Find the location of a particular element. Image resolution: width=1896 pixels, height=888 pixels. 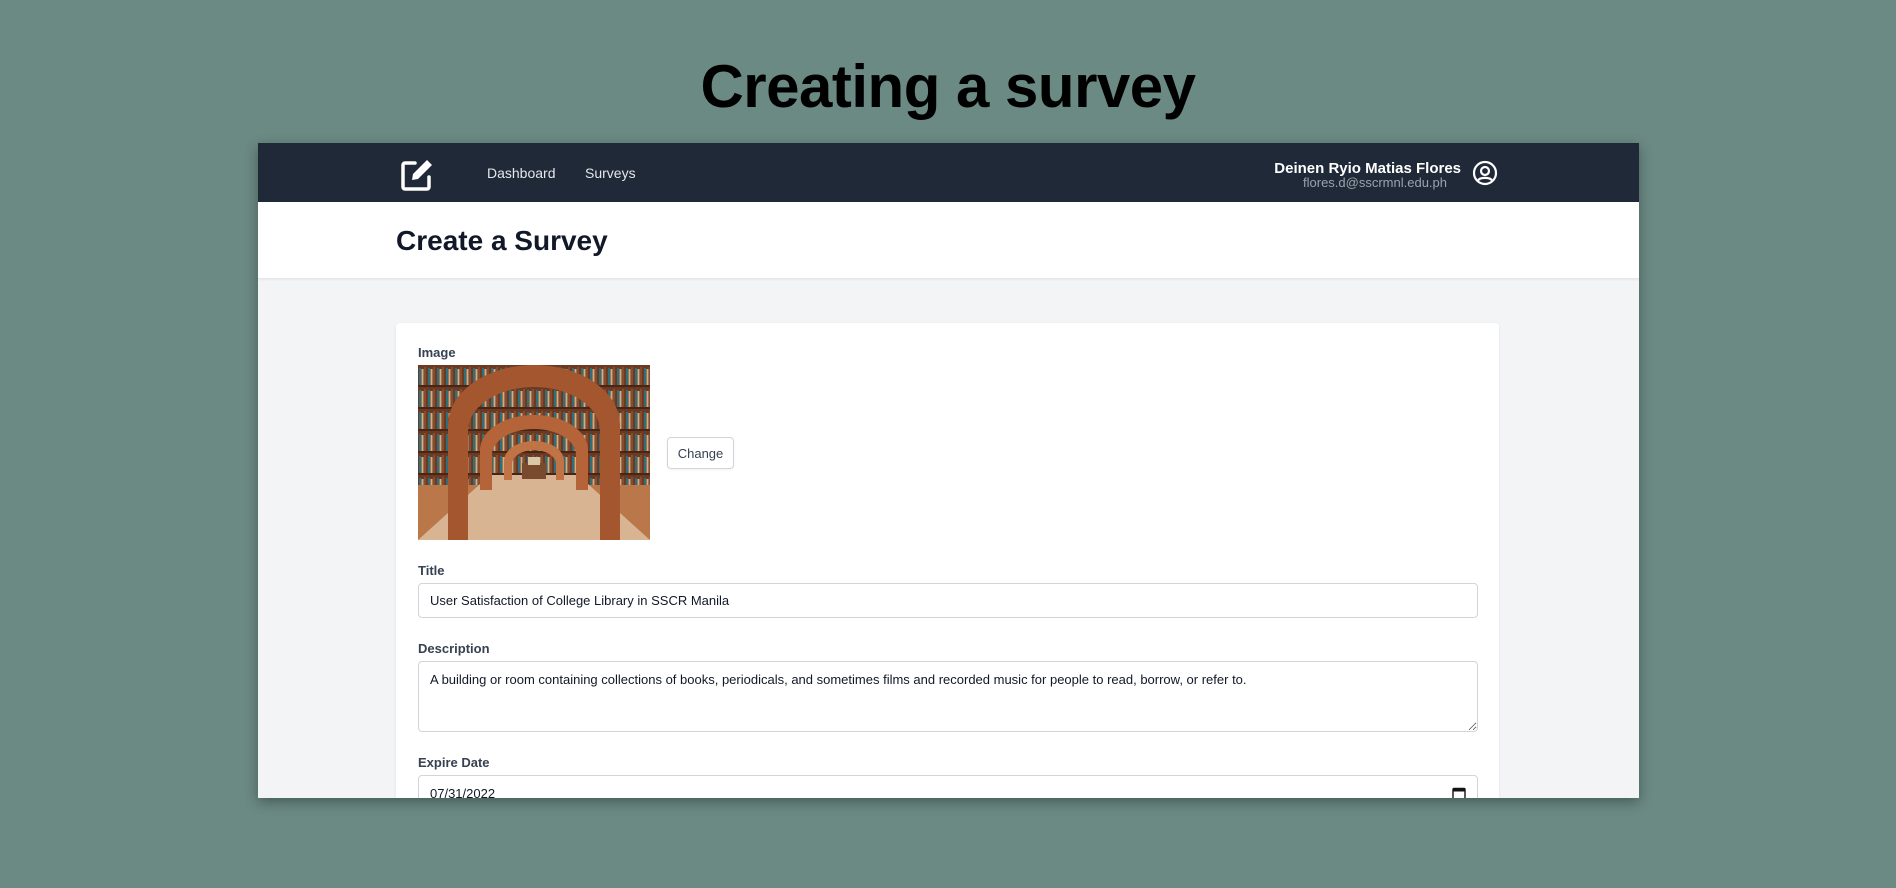

expire-date-input: 07/31/2022 is located at coordinates (948, 786).